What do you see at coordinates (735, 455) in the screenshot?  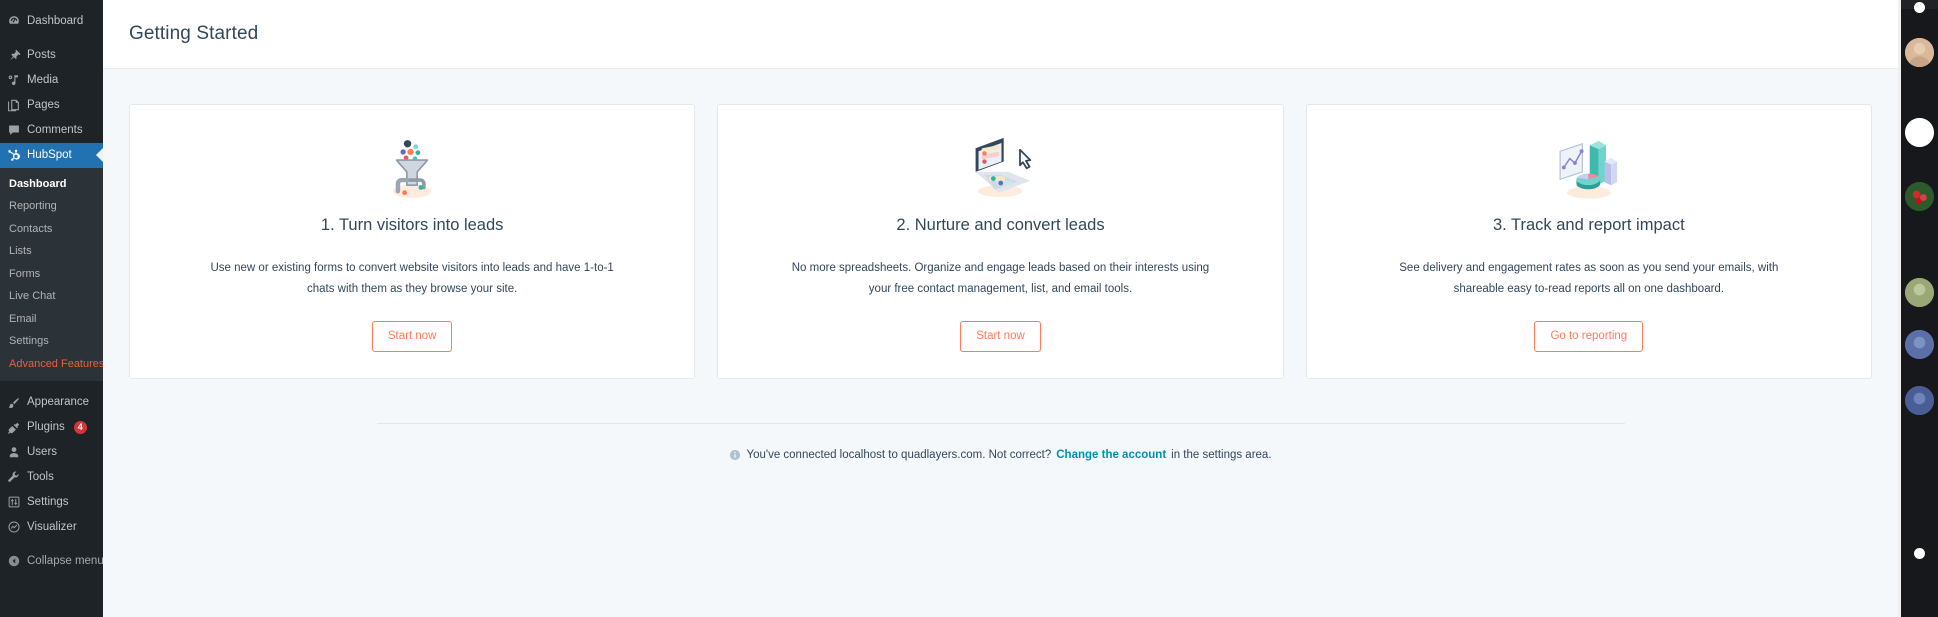 I see `info-icon` at bounding box center [735, 455].